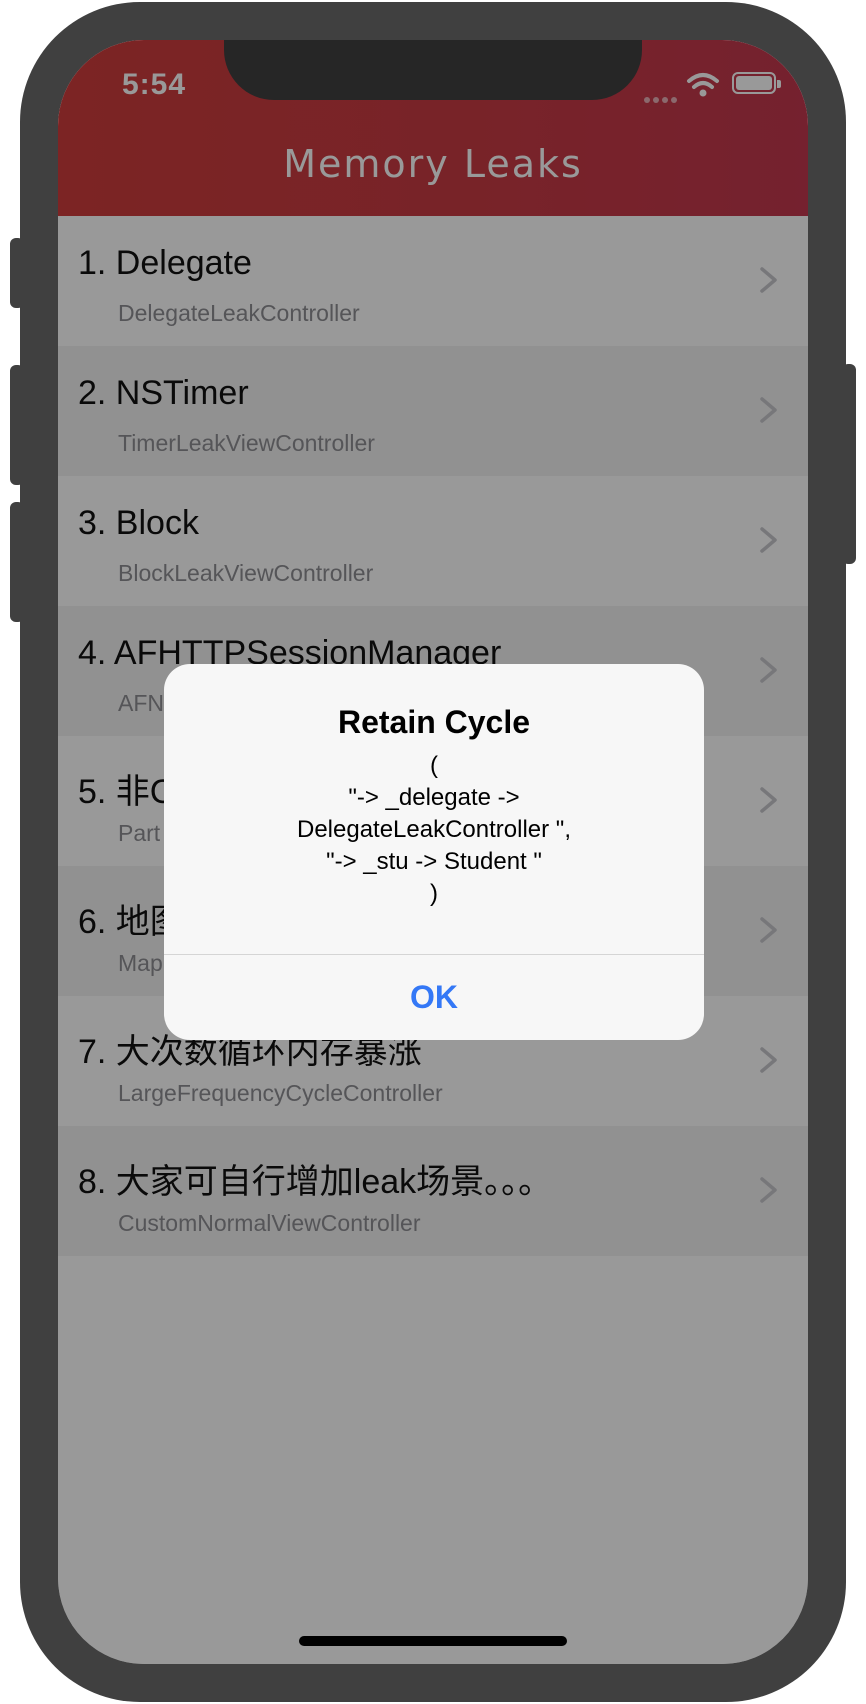 The image size is (866, 1704). What do you see at coordinates (849, 464) in the screenshot?
I see `power-button` at bounding box center [849, 464].